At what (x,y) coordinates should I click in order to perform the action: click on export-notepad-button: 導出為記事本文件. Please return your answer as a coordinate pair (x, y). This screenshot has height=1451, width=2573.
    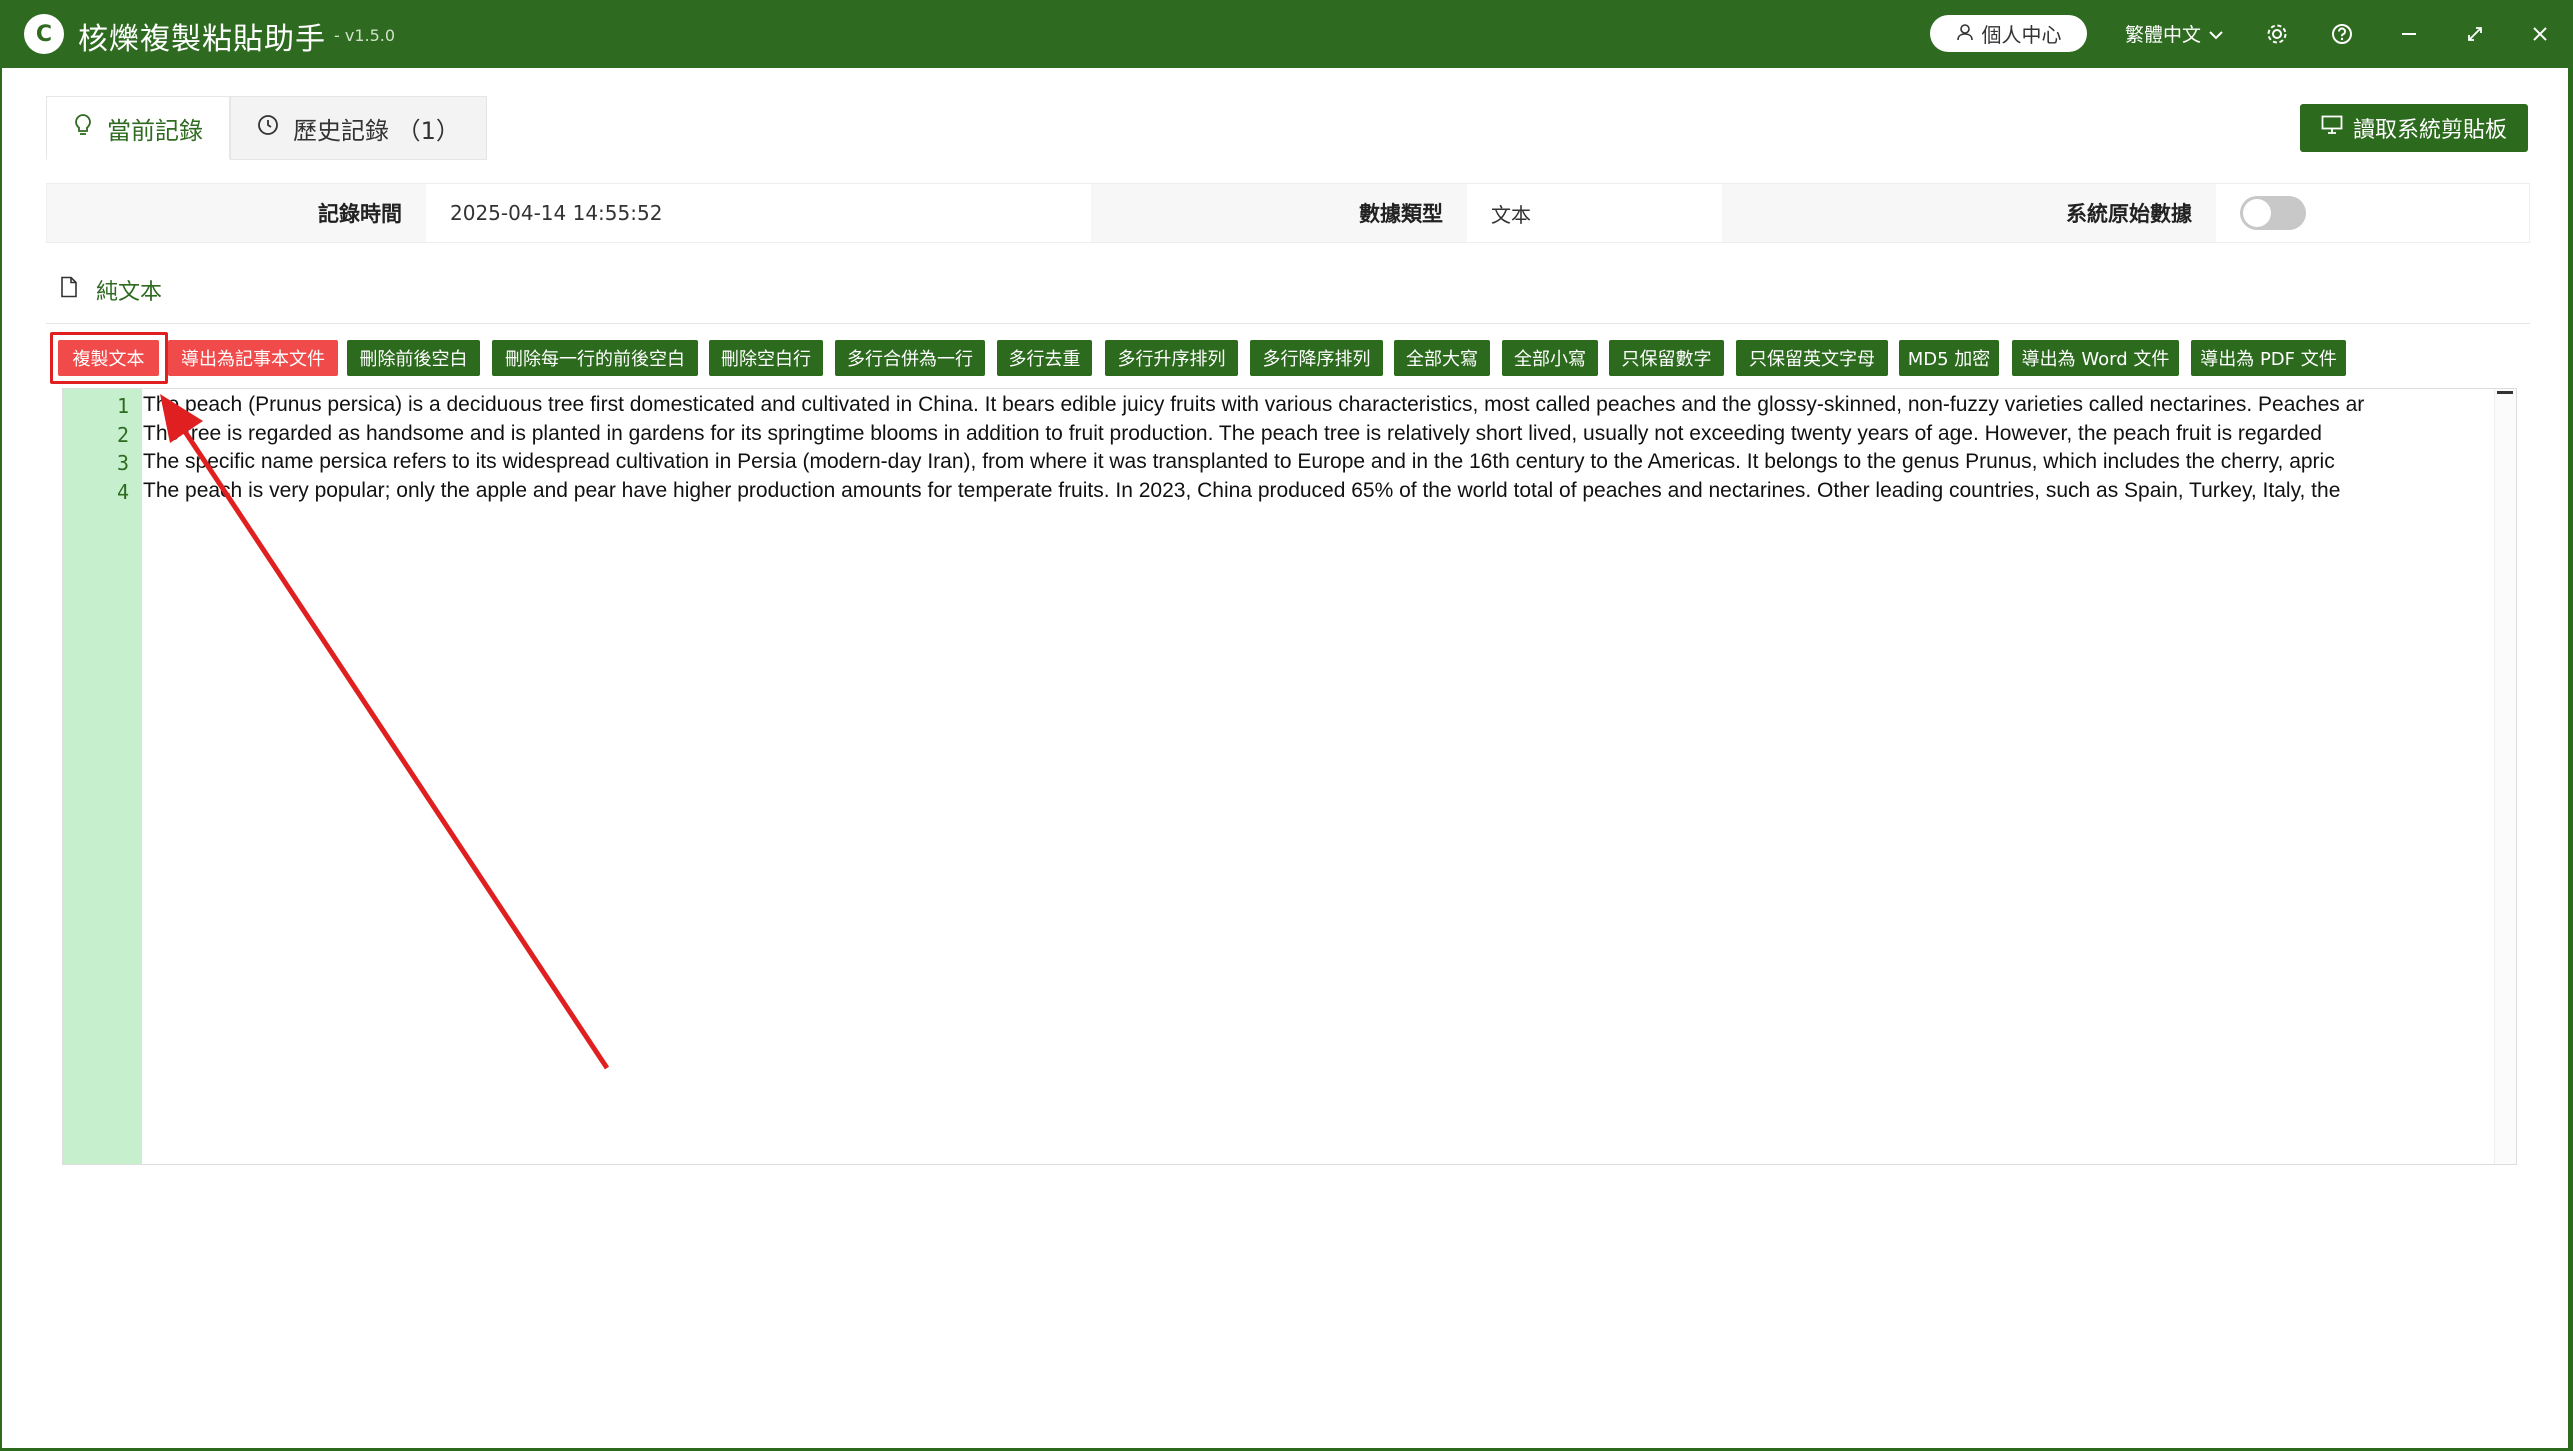
    Looking at the image, I should click on (253, 358).